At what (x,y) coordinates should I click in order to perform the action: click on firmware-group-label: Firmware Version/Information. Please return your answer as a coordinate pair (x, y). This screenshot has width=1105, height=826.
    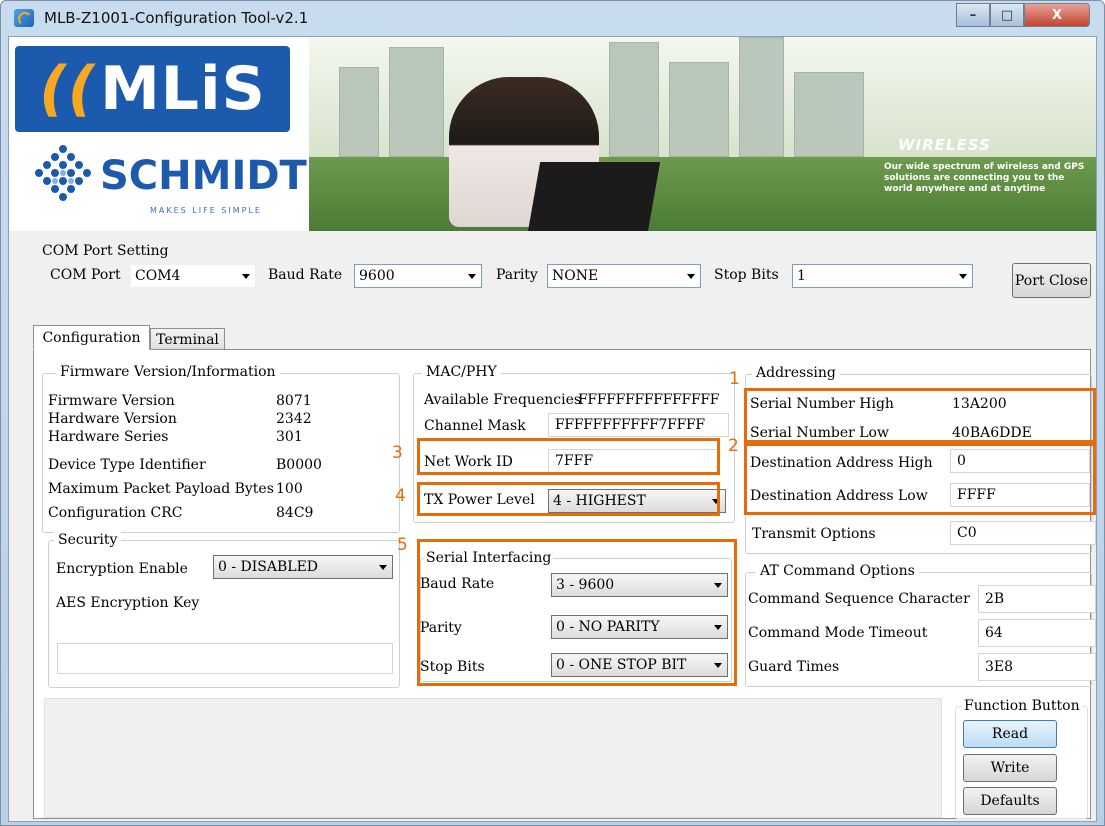
    Looking at the image, I should click on (168, 372).